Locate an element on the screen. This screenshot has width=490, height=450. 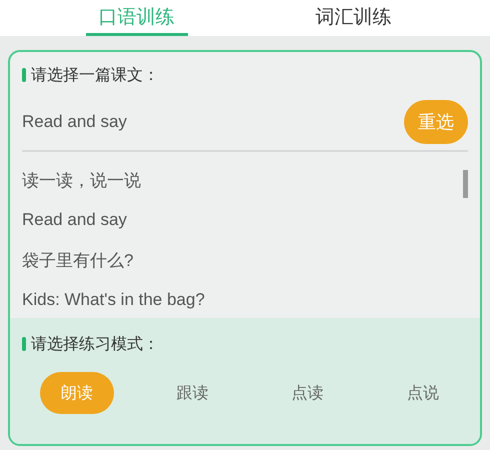
lesson-item: 袋子里有什么? is located at coordinates (78, 260).